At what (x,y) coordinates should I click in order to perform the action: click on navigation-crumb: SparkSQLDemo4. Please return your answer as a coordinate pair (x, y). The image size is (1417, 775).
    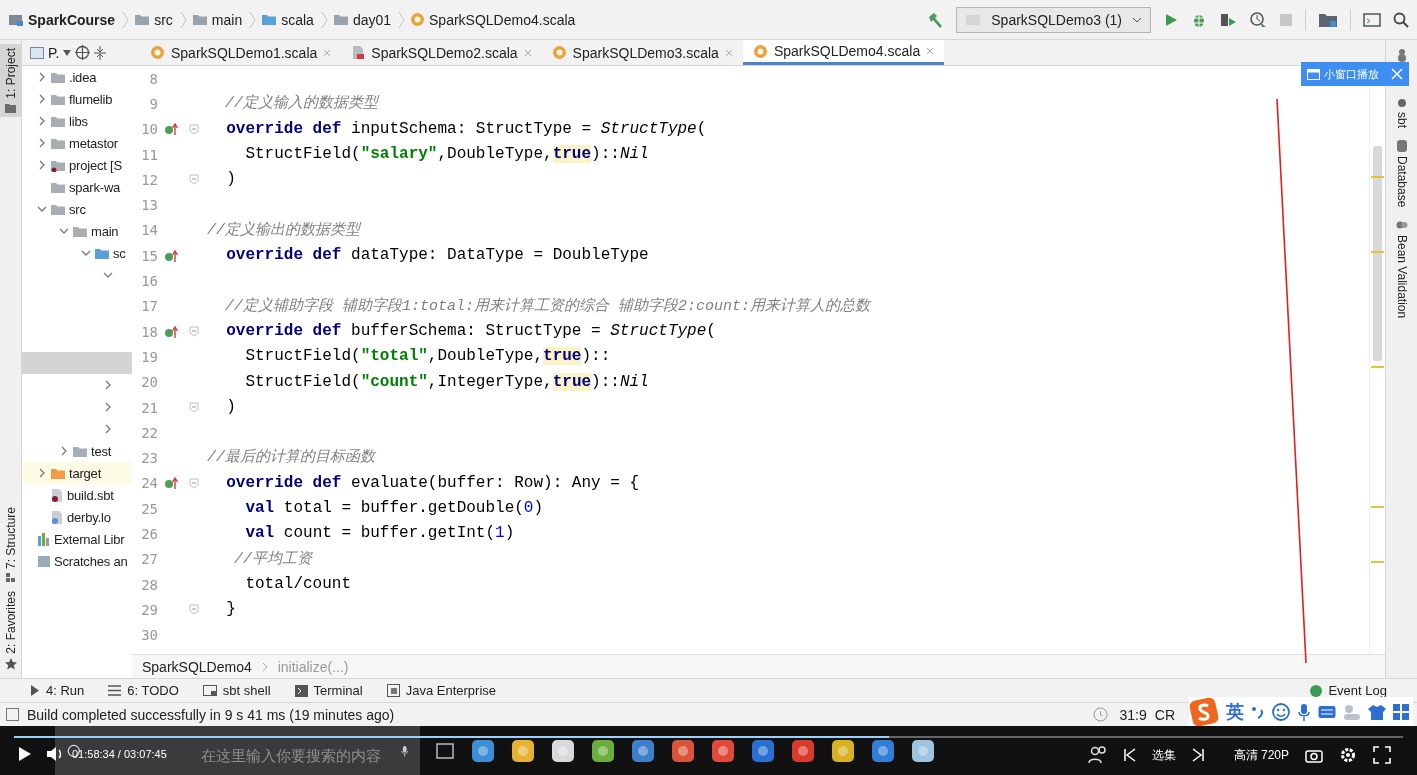
    Looking at the image, I should click on (197, 666).